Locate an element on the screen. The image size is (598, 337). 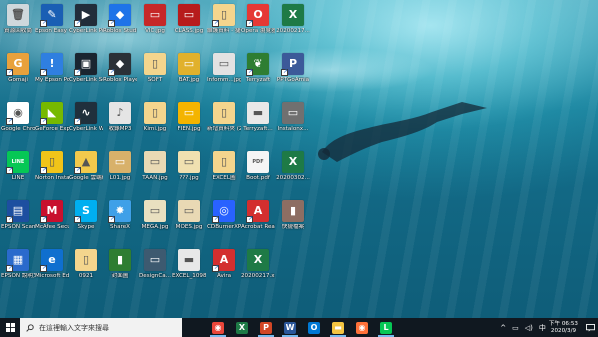
desktop-icon: ▭ VIC.jpg is located at coordinates (155, 19).